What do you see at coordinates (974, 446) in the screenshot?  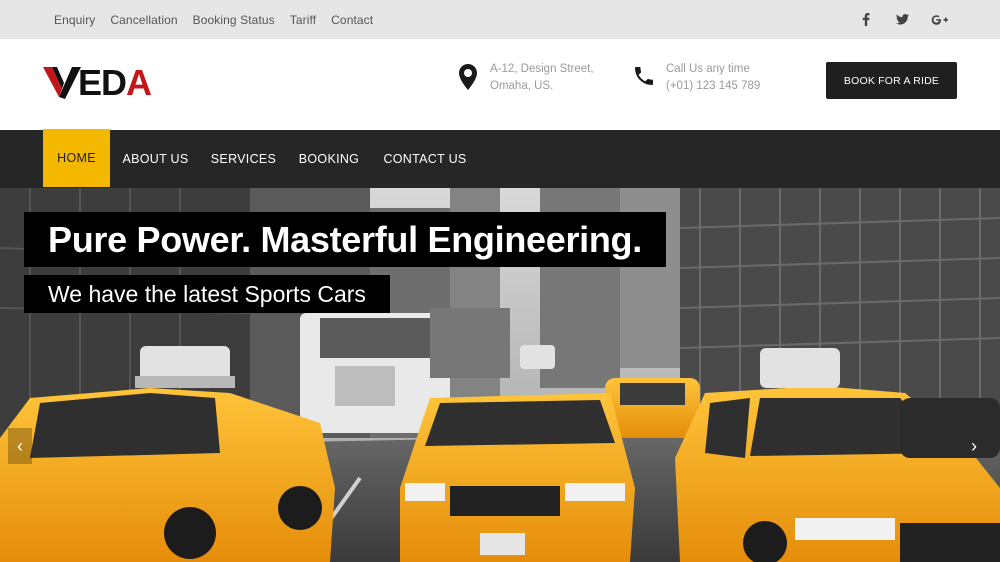 I see `slider-next-arrow: ›` at bounding box center [974, 446].